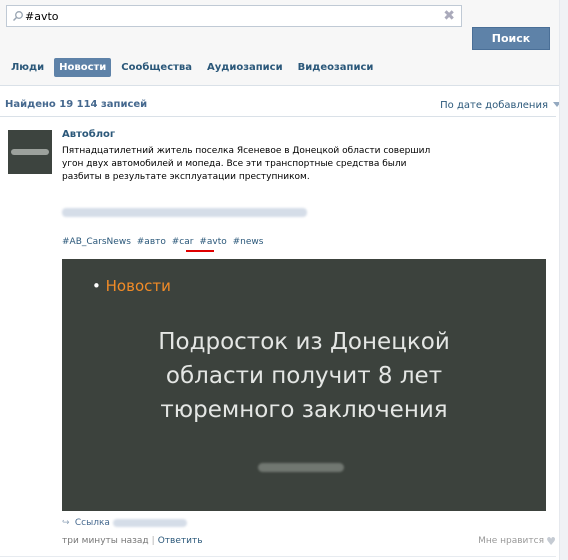  I want to click on tab-communities: Сообщества, so click(156, 67).